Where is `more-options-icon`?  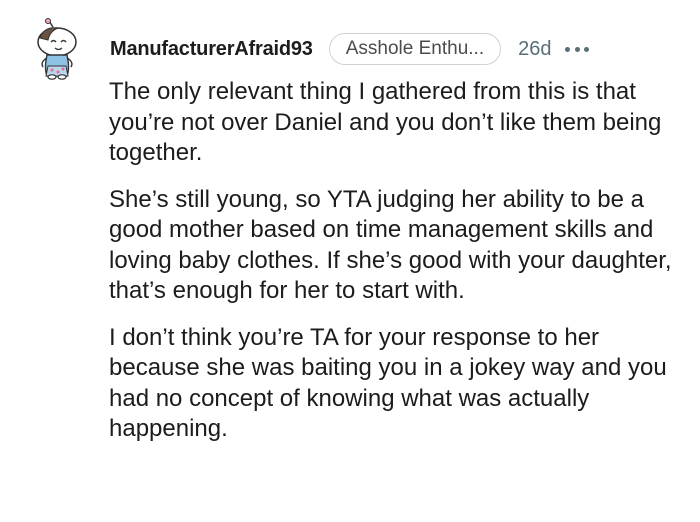 more-options-icon is located at coordinates (577, 49).